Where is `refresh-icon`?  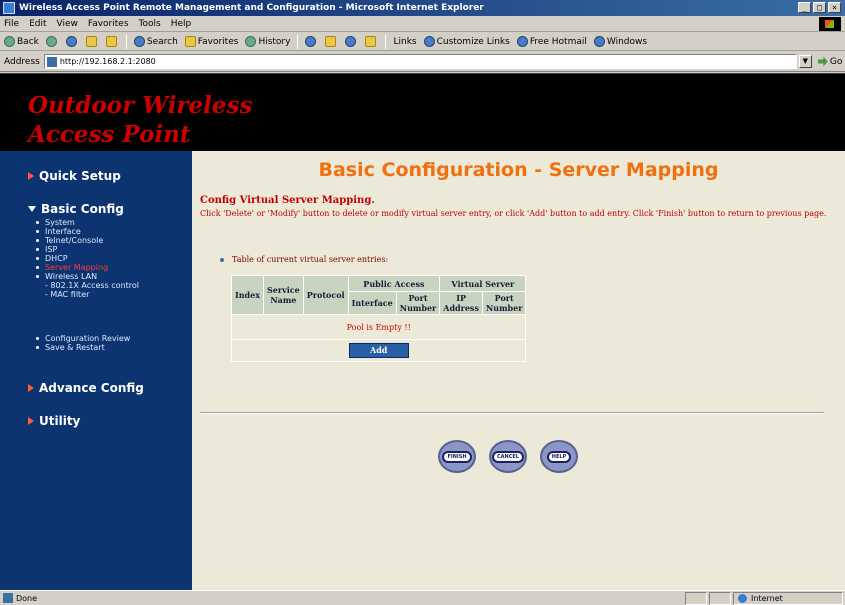
refresh-icon is located at coordinates (91, 41).